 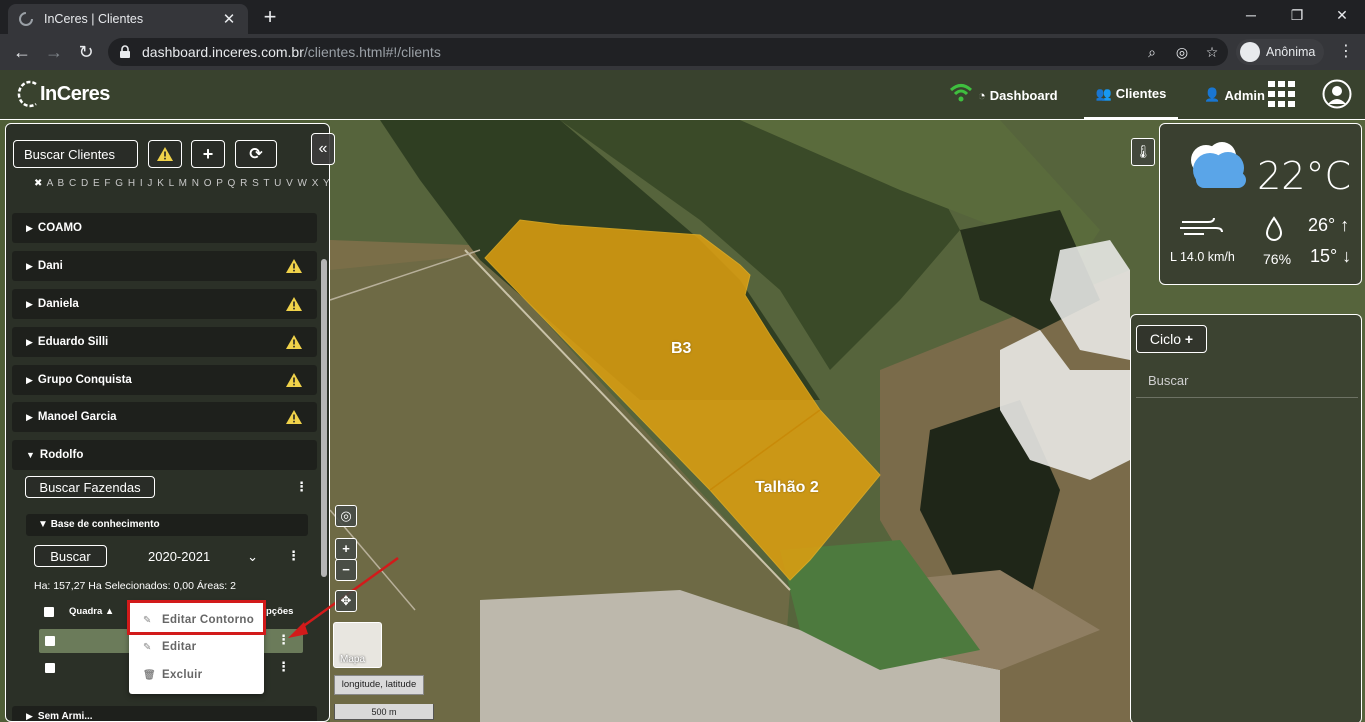 What do you see at coordinates (270, 17) in the screenshot?
I see `new-tab-icon: +` at bounding box center [270, 17].